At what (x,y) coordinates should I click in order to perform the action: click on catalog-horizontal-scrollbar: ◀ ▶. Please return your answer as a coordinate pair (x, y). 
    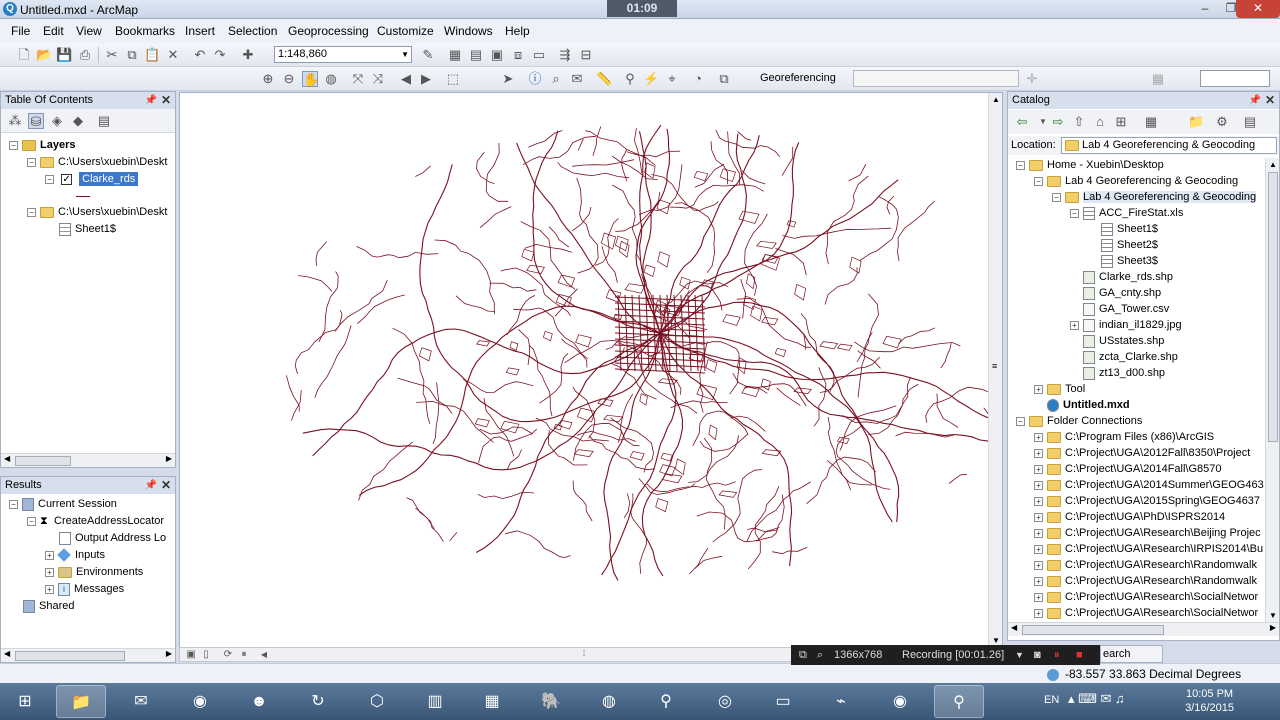
    Looking at the image, I should click on (1143, 629).